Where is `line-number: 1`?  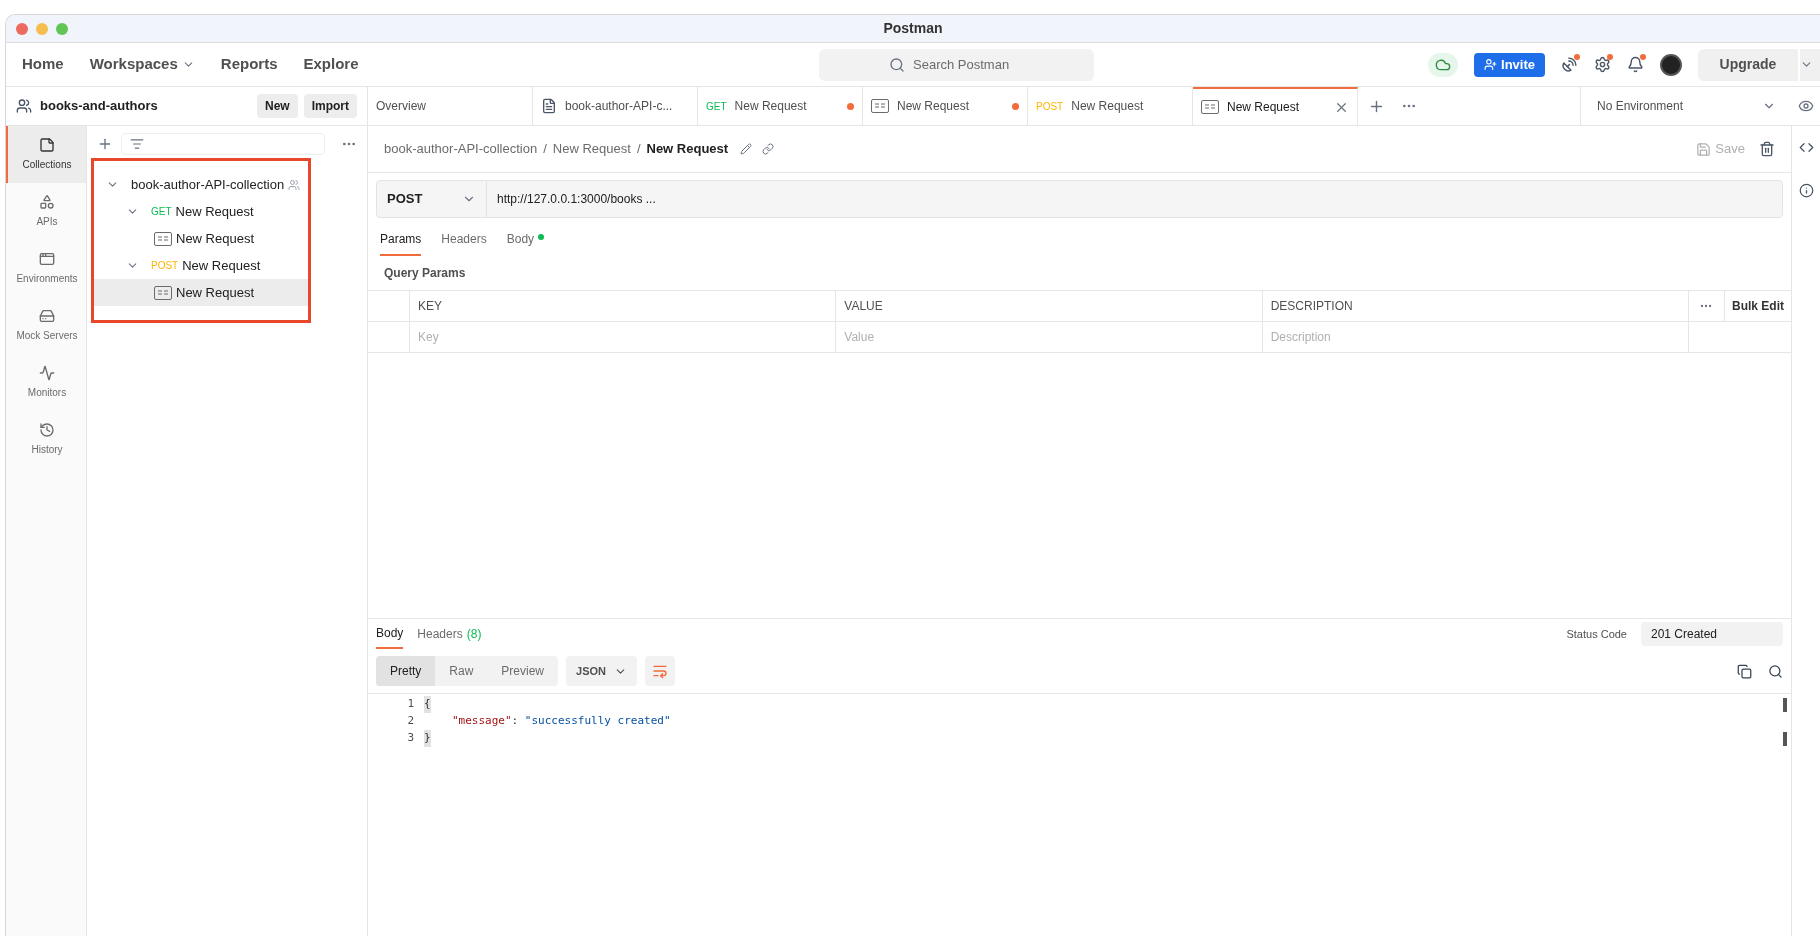
line-number: 1 is located at coordinates (410, 704).